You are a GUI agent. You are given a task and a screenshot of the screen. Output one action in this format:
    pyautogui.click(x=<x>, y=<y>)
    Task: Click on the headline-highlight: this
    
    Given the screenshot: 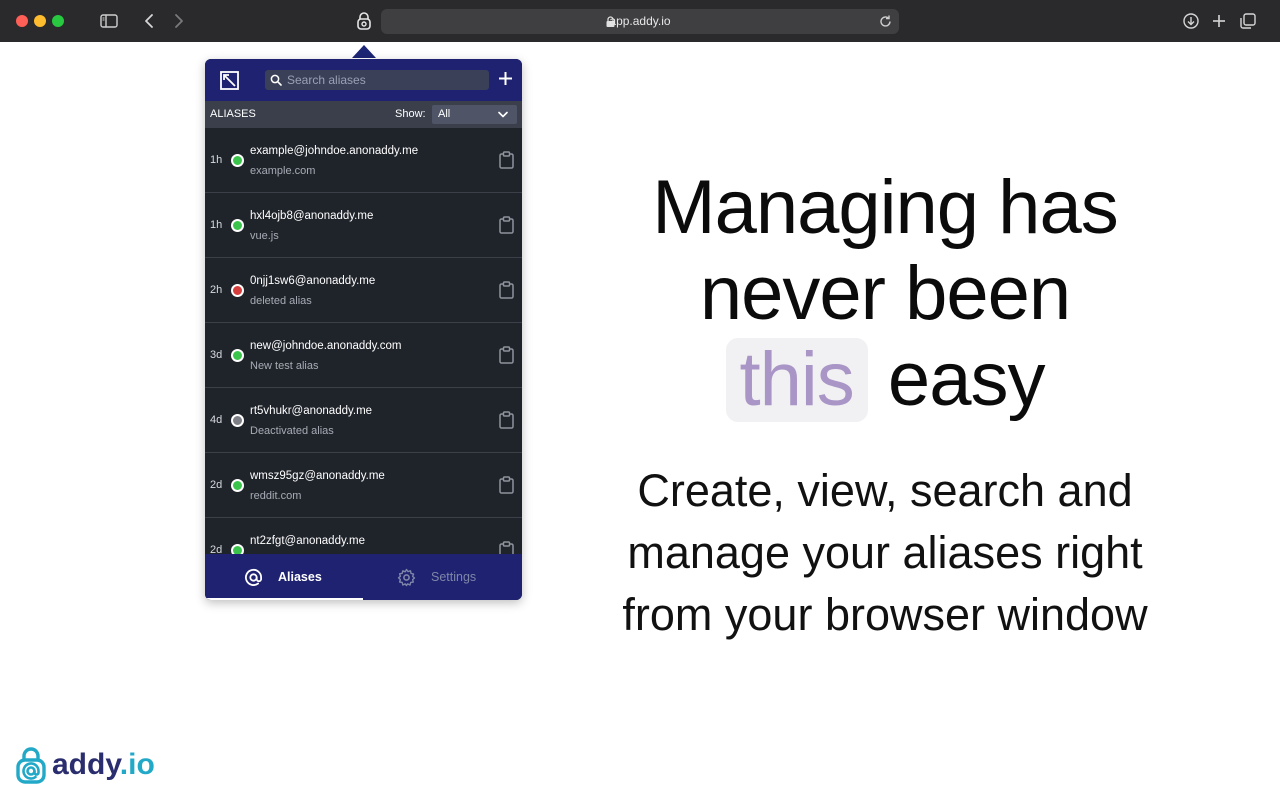 What is the action you would take?
    pyautogui.click(x=796, y=380)
    